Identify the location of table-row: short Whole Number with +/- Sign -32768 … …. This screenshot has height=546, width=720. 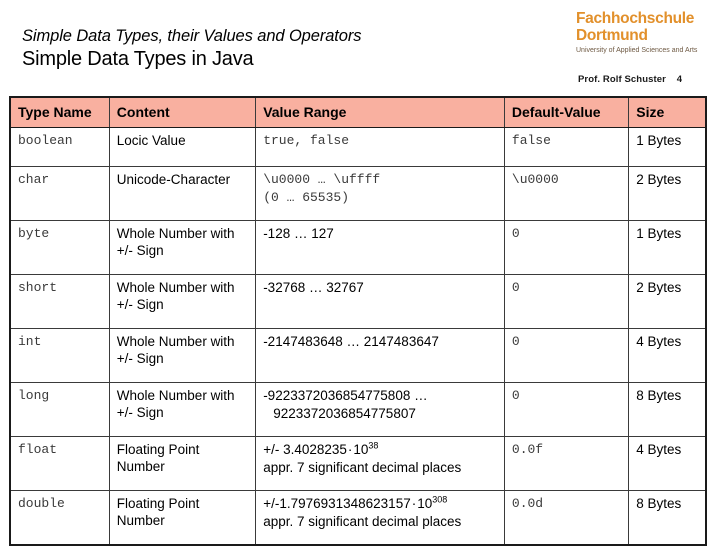
(358, 301).